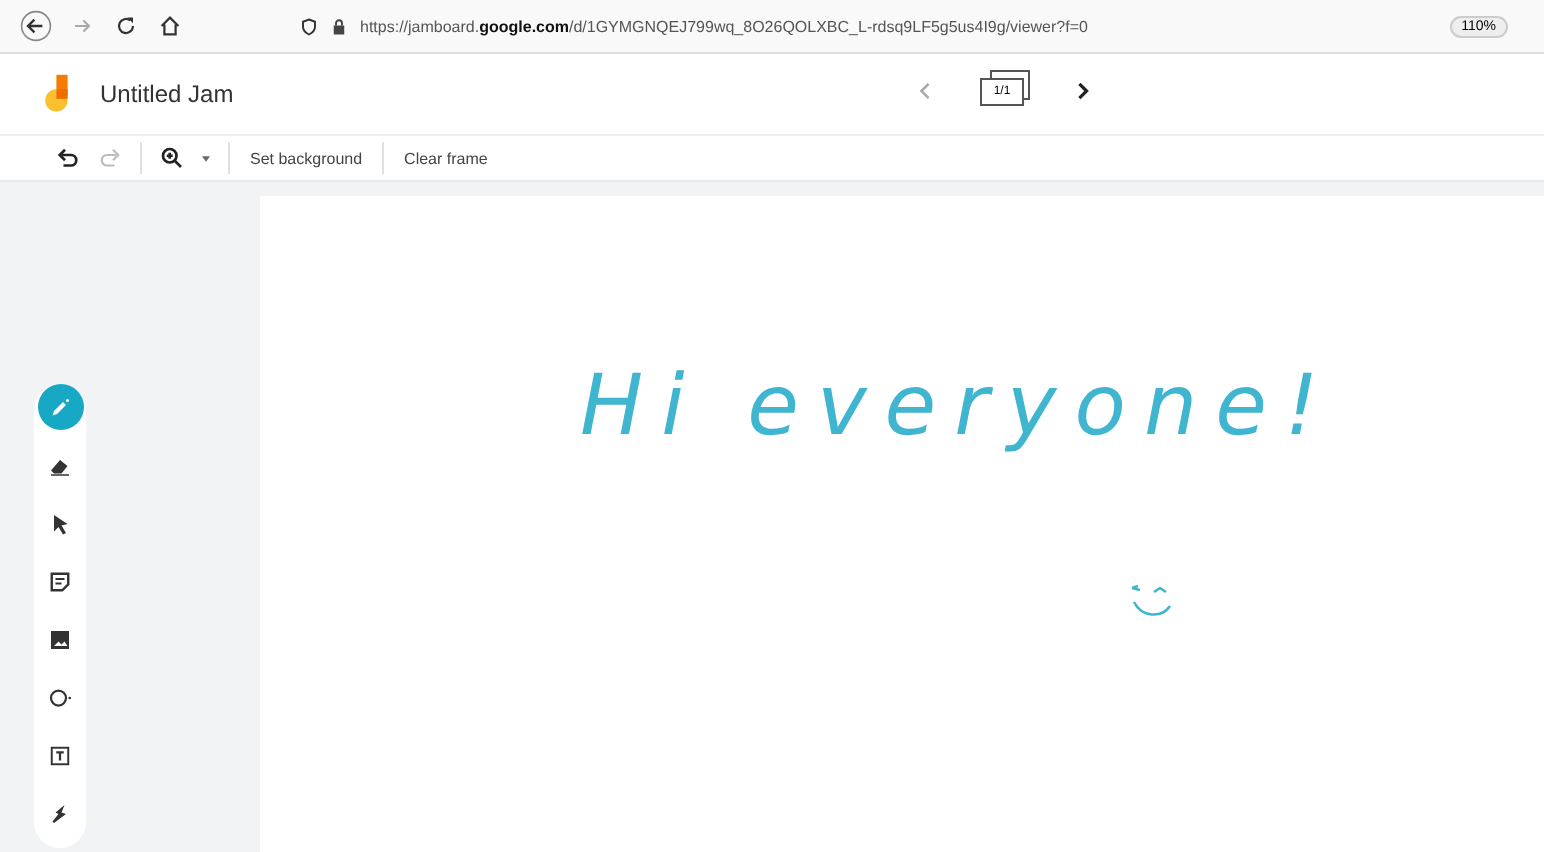 This screenshot has width=1544, height=852. Describe the element at coordinates (60, 639) in the screenshot. I see `image-icon` at that location.